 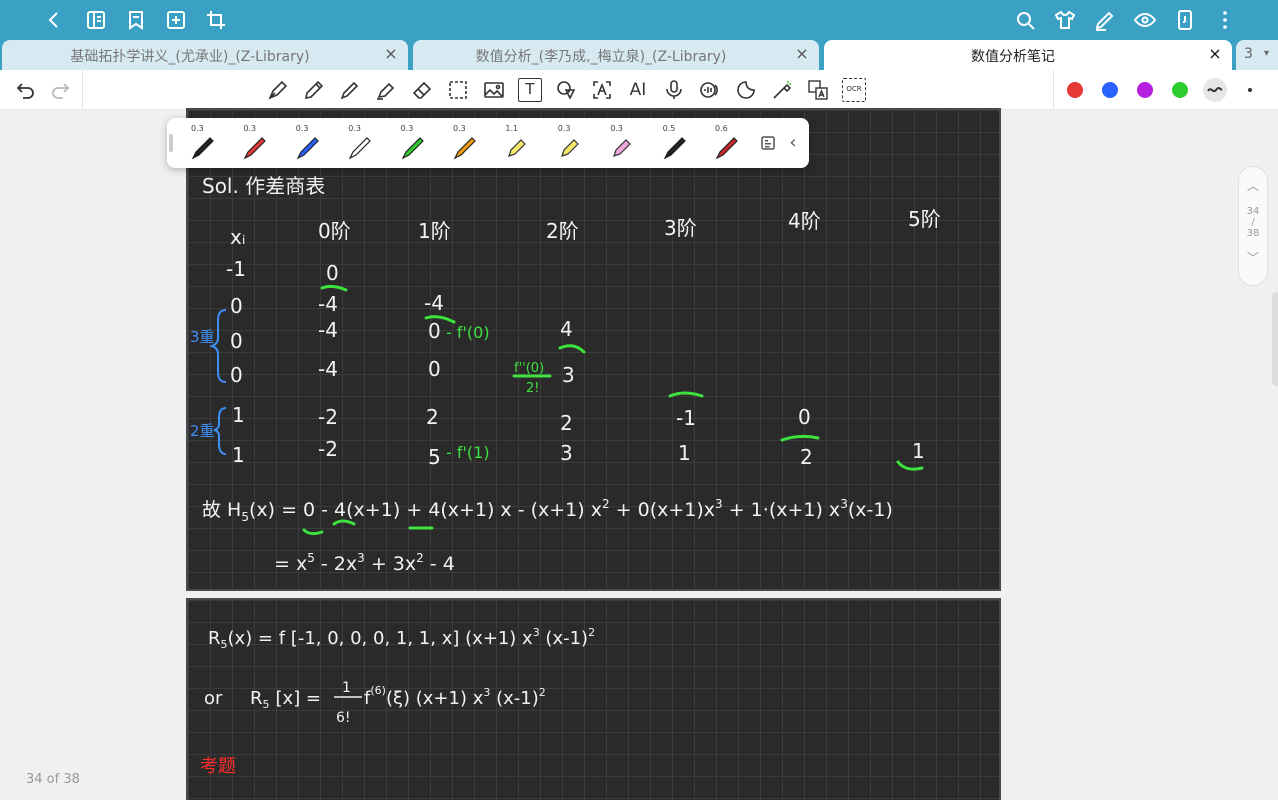 What do you see at coordinates (216, 20) in the screenshot?
I see `crop-icon` at bounding box center [216, 20].